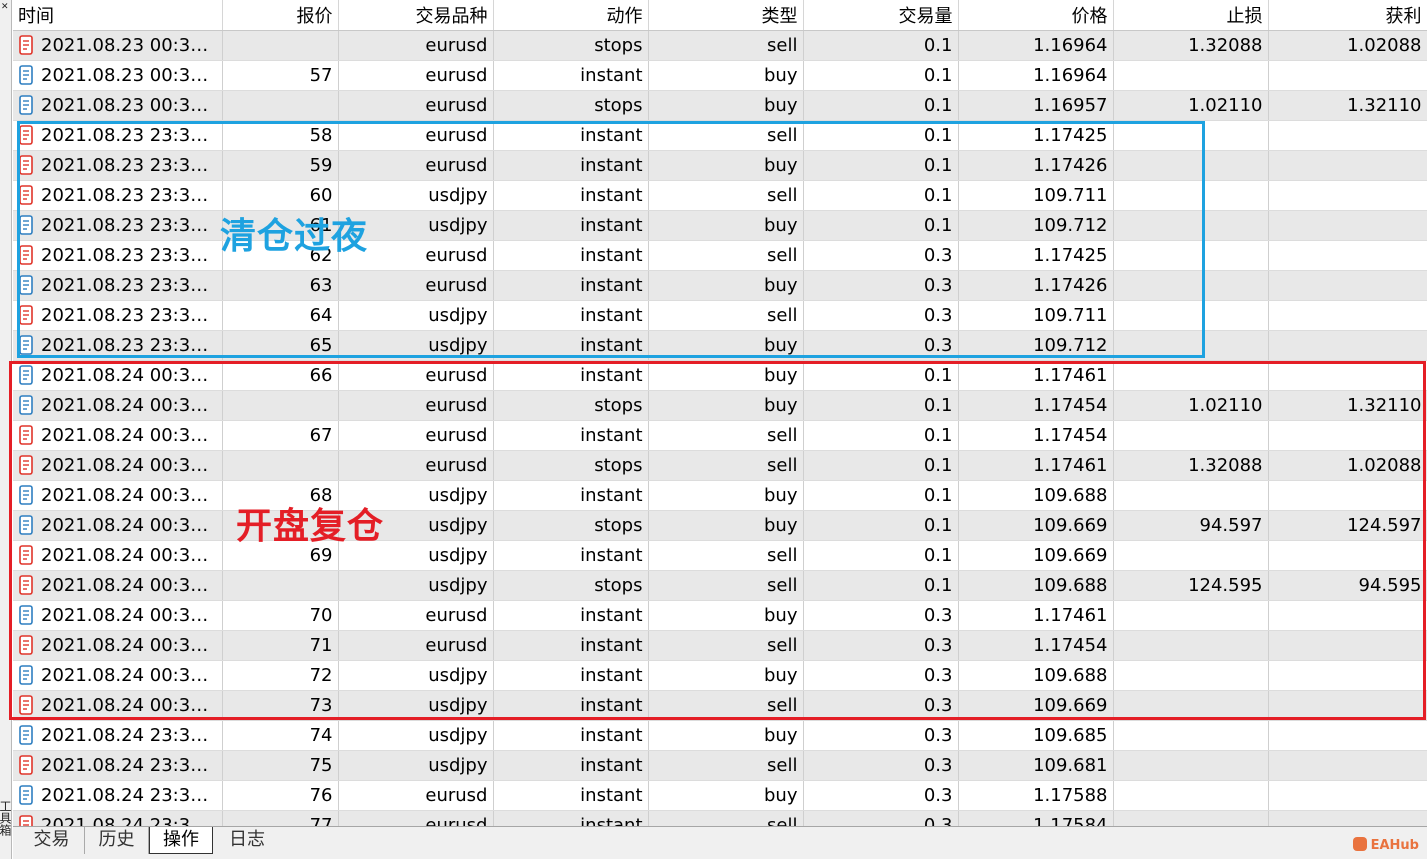 The width and height of the screenshot is (1427, 859). Describe the element at coordinates (1191, 105) in the screenshot. I see `stop-loss-cell: 1.02110` at that location.